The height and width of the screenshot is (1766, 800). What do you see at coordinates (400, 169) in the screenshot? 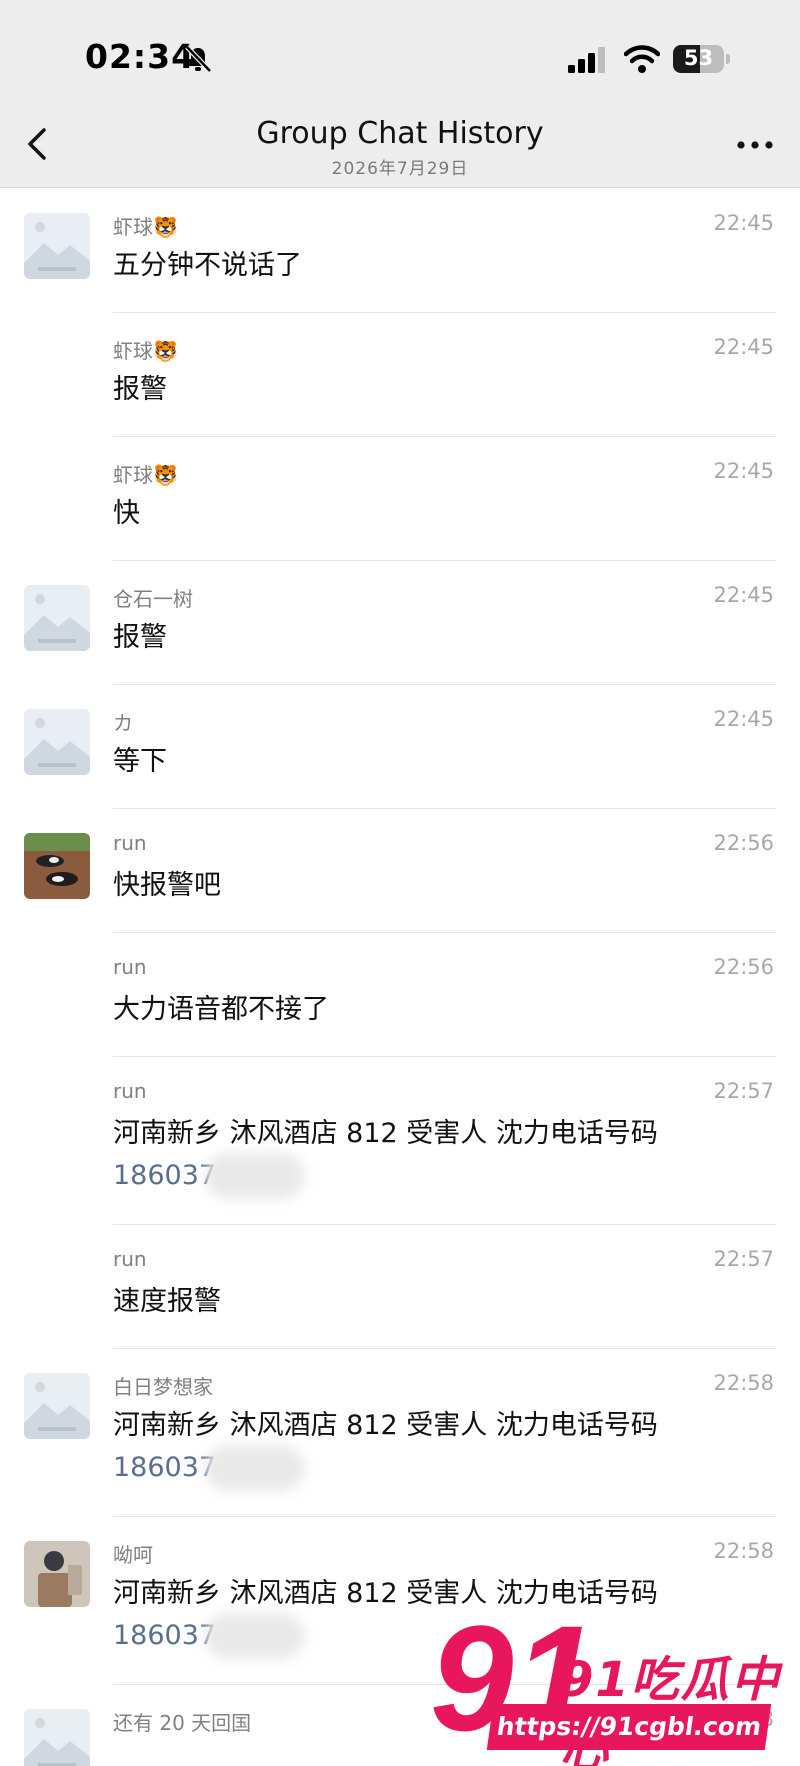
I see `page-date: 2026年7月29日` at bounding box center [400, 169].